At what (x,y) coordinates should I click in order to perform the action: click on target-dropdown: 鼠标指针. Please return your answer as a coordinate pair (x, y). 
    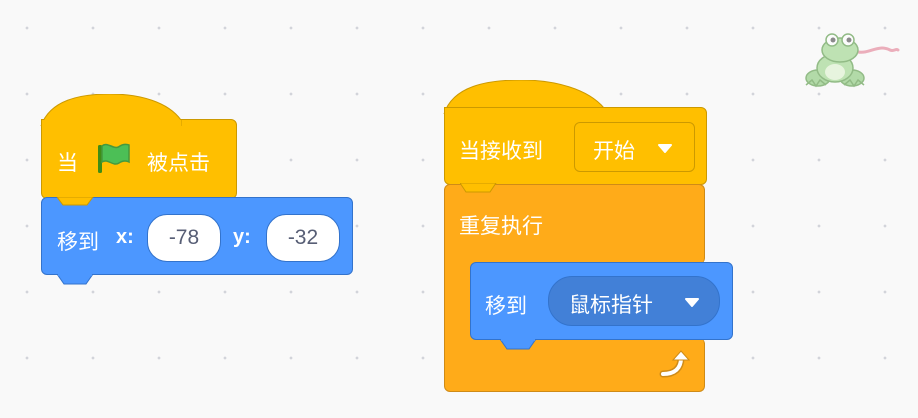
    Looking at the image, I should click on (634, 301).